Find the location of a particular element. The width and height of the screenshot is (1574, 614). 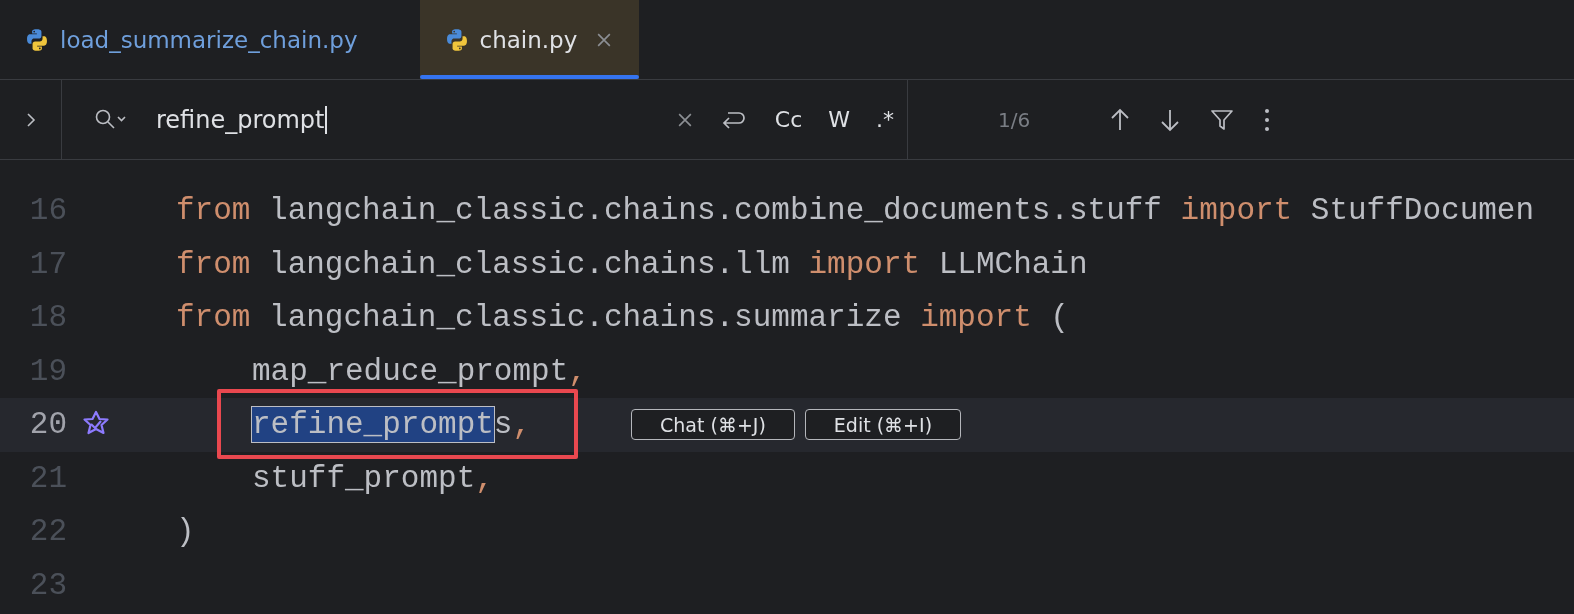

code-text: langchain_classic.chains.combine_documents.stuff is located at coordinates (715, 211).